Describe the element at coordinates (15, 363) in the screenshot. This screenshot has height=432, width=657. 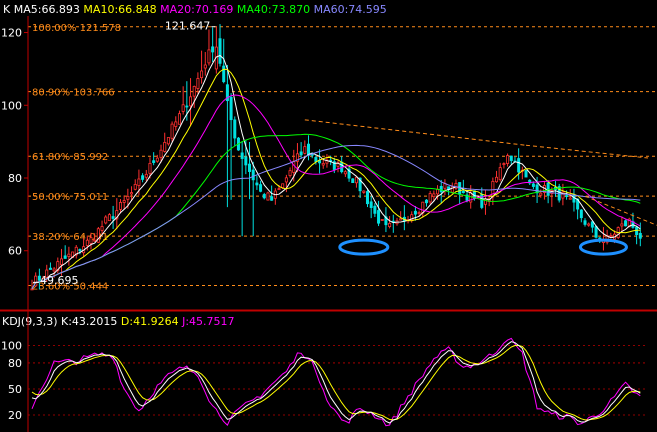
I see `kdj-tick-label: 80` at that location.